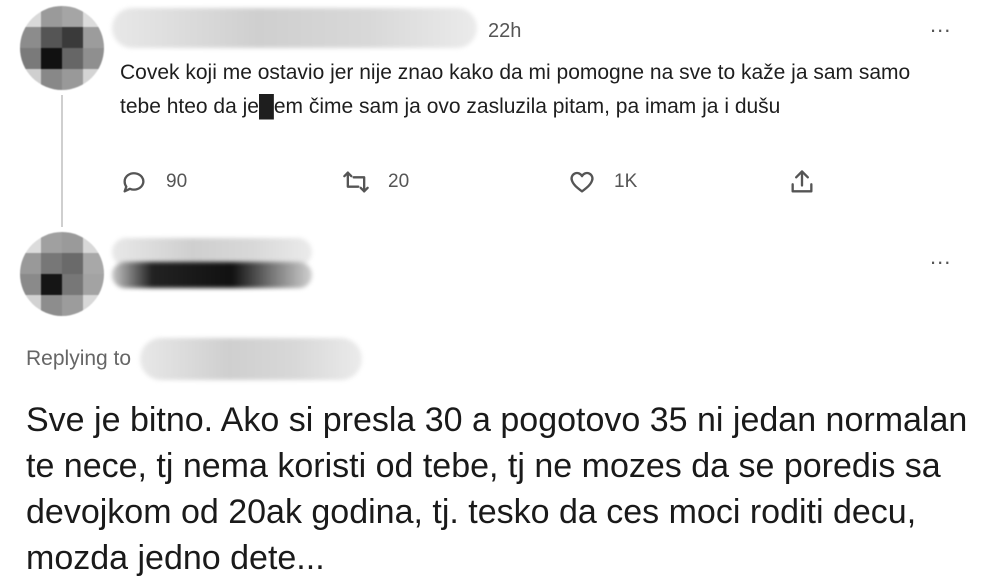 The height and width of the screenshot is (579, 1000). What do you see at coordinates (177, 181) in the screenshot?
I see `reply-count: 90` at bounding box center [177, 181].